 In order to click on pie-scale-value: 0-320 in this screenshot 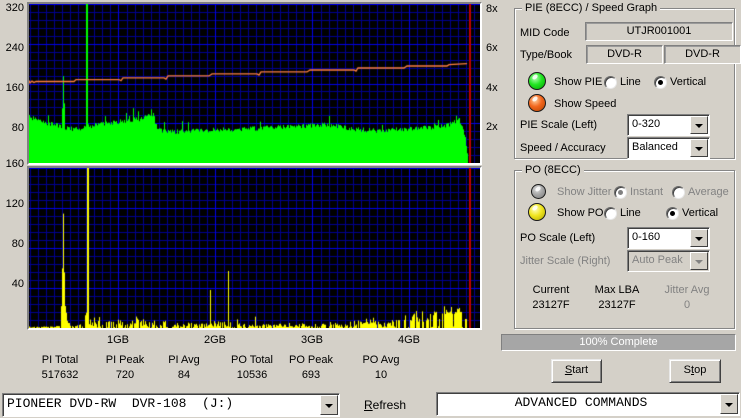, I will do `click(646, 124)`.